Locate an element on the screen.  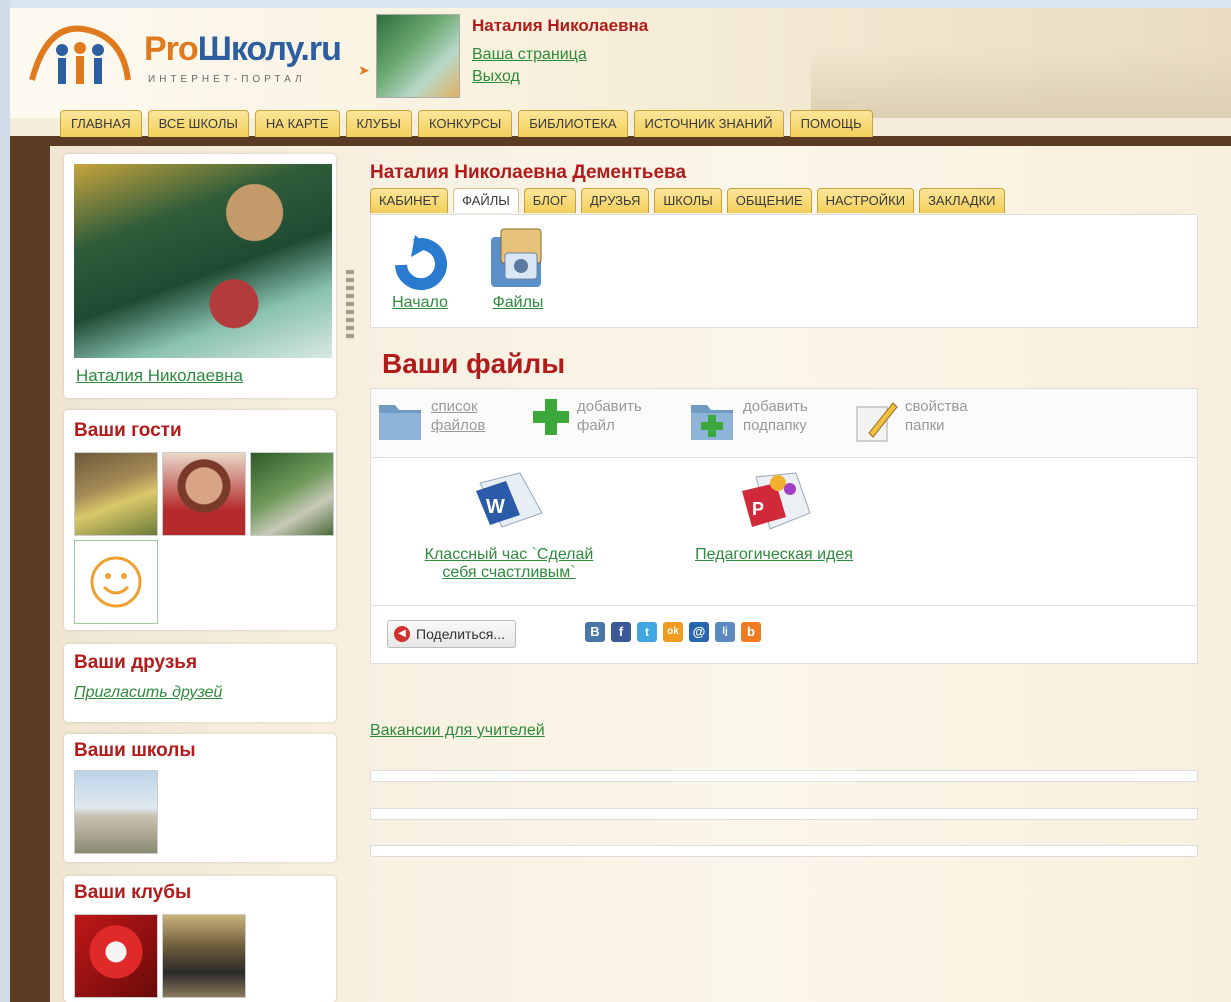
tab-friends: ДРУЗЬЯ is located at coordinates (615, 200).